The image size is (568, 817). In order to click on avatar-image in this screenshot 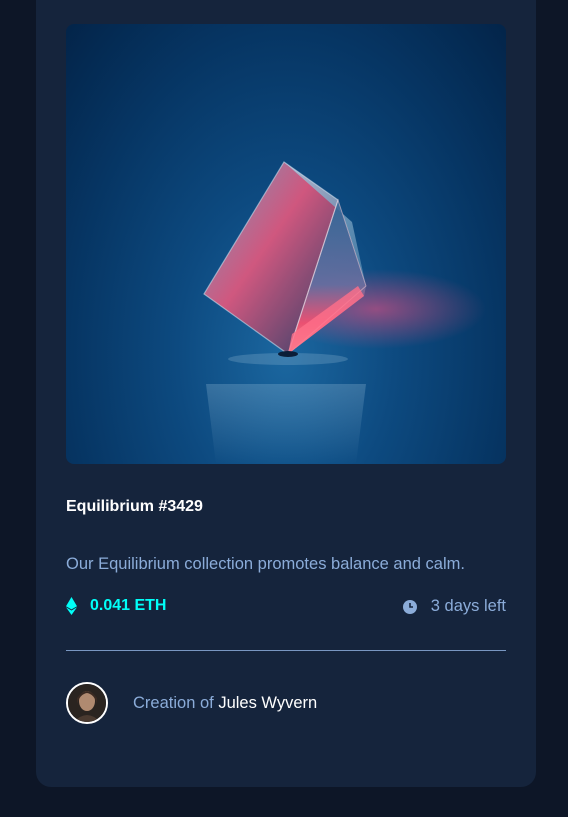, I will do `click(87, 703)`.